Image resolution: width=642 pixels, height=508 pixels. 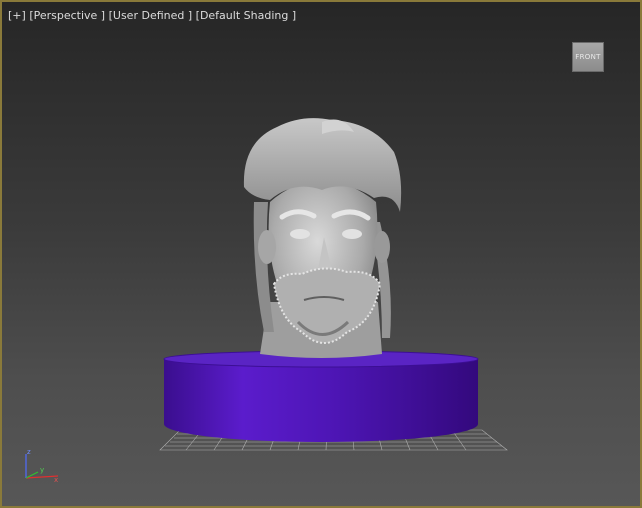 I want to click on axis-z-label: z, so click(x=29, y=452).